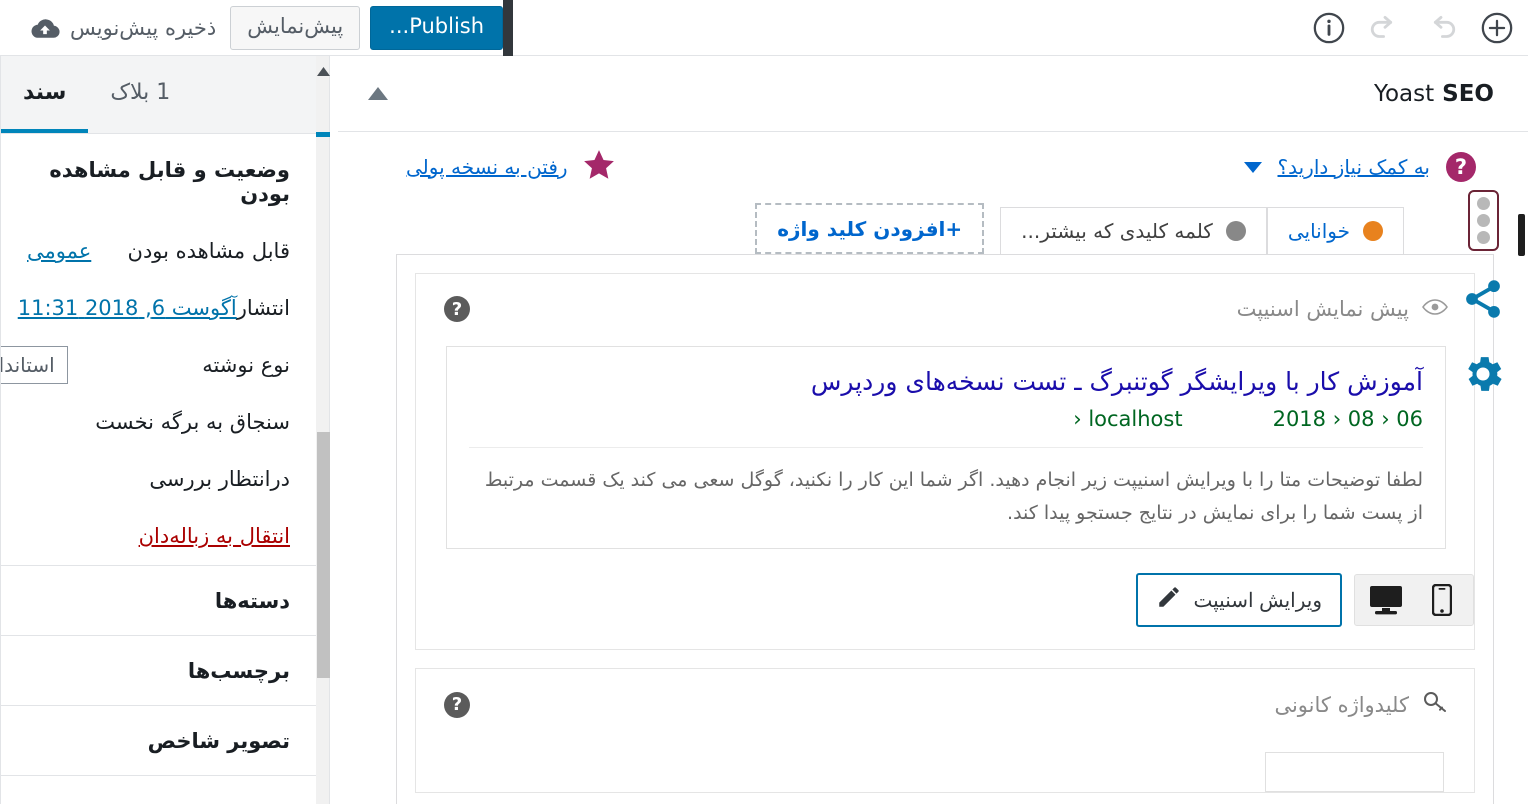  Describe the element at coordinates (263, 307) in the screenshot. I see `row-publish-date-label: انتشار` at that location.